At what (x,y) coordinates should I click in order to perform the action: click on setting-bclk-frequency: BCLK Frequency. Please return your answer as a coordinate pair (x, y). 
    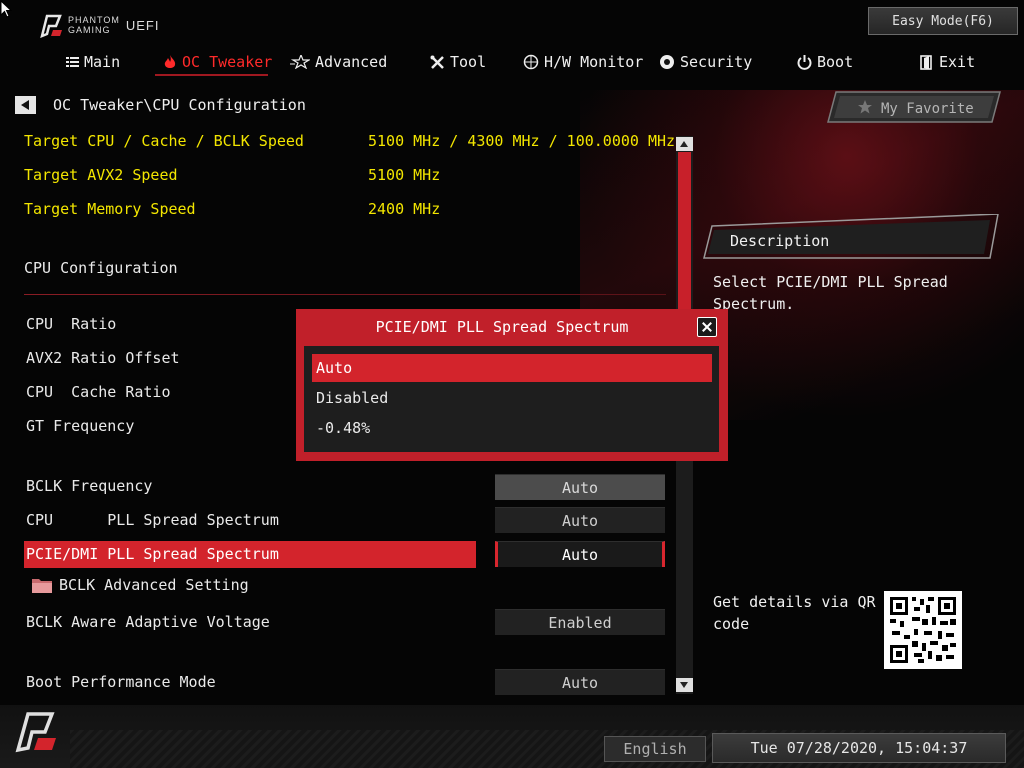
    Looking at the image, I should click on (89, 486).